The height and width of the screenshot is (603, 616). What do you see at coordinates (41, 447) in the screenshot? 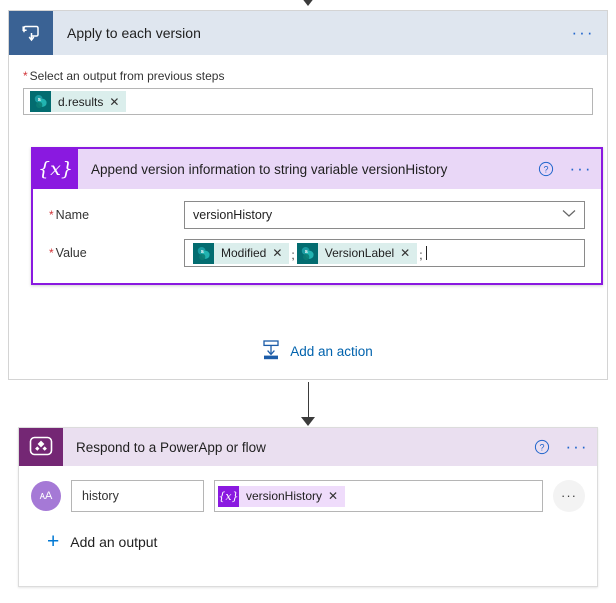
I see `powerapps-icon` at bounding box center [41, 447].